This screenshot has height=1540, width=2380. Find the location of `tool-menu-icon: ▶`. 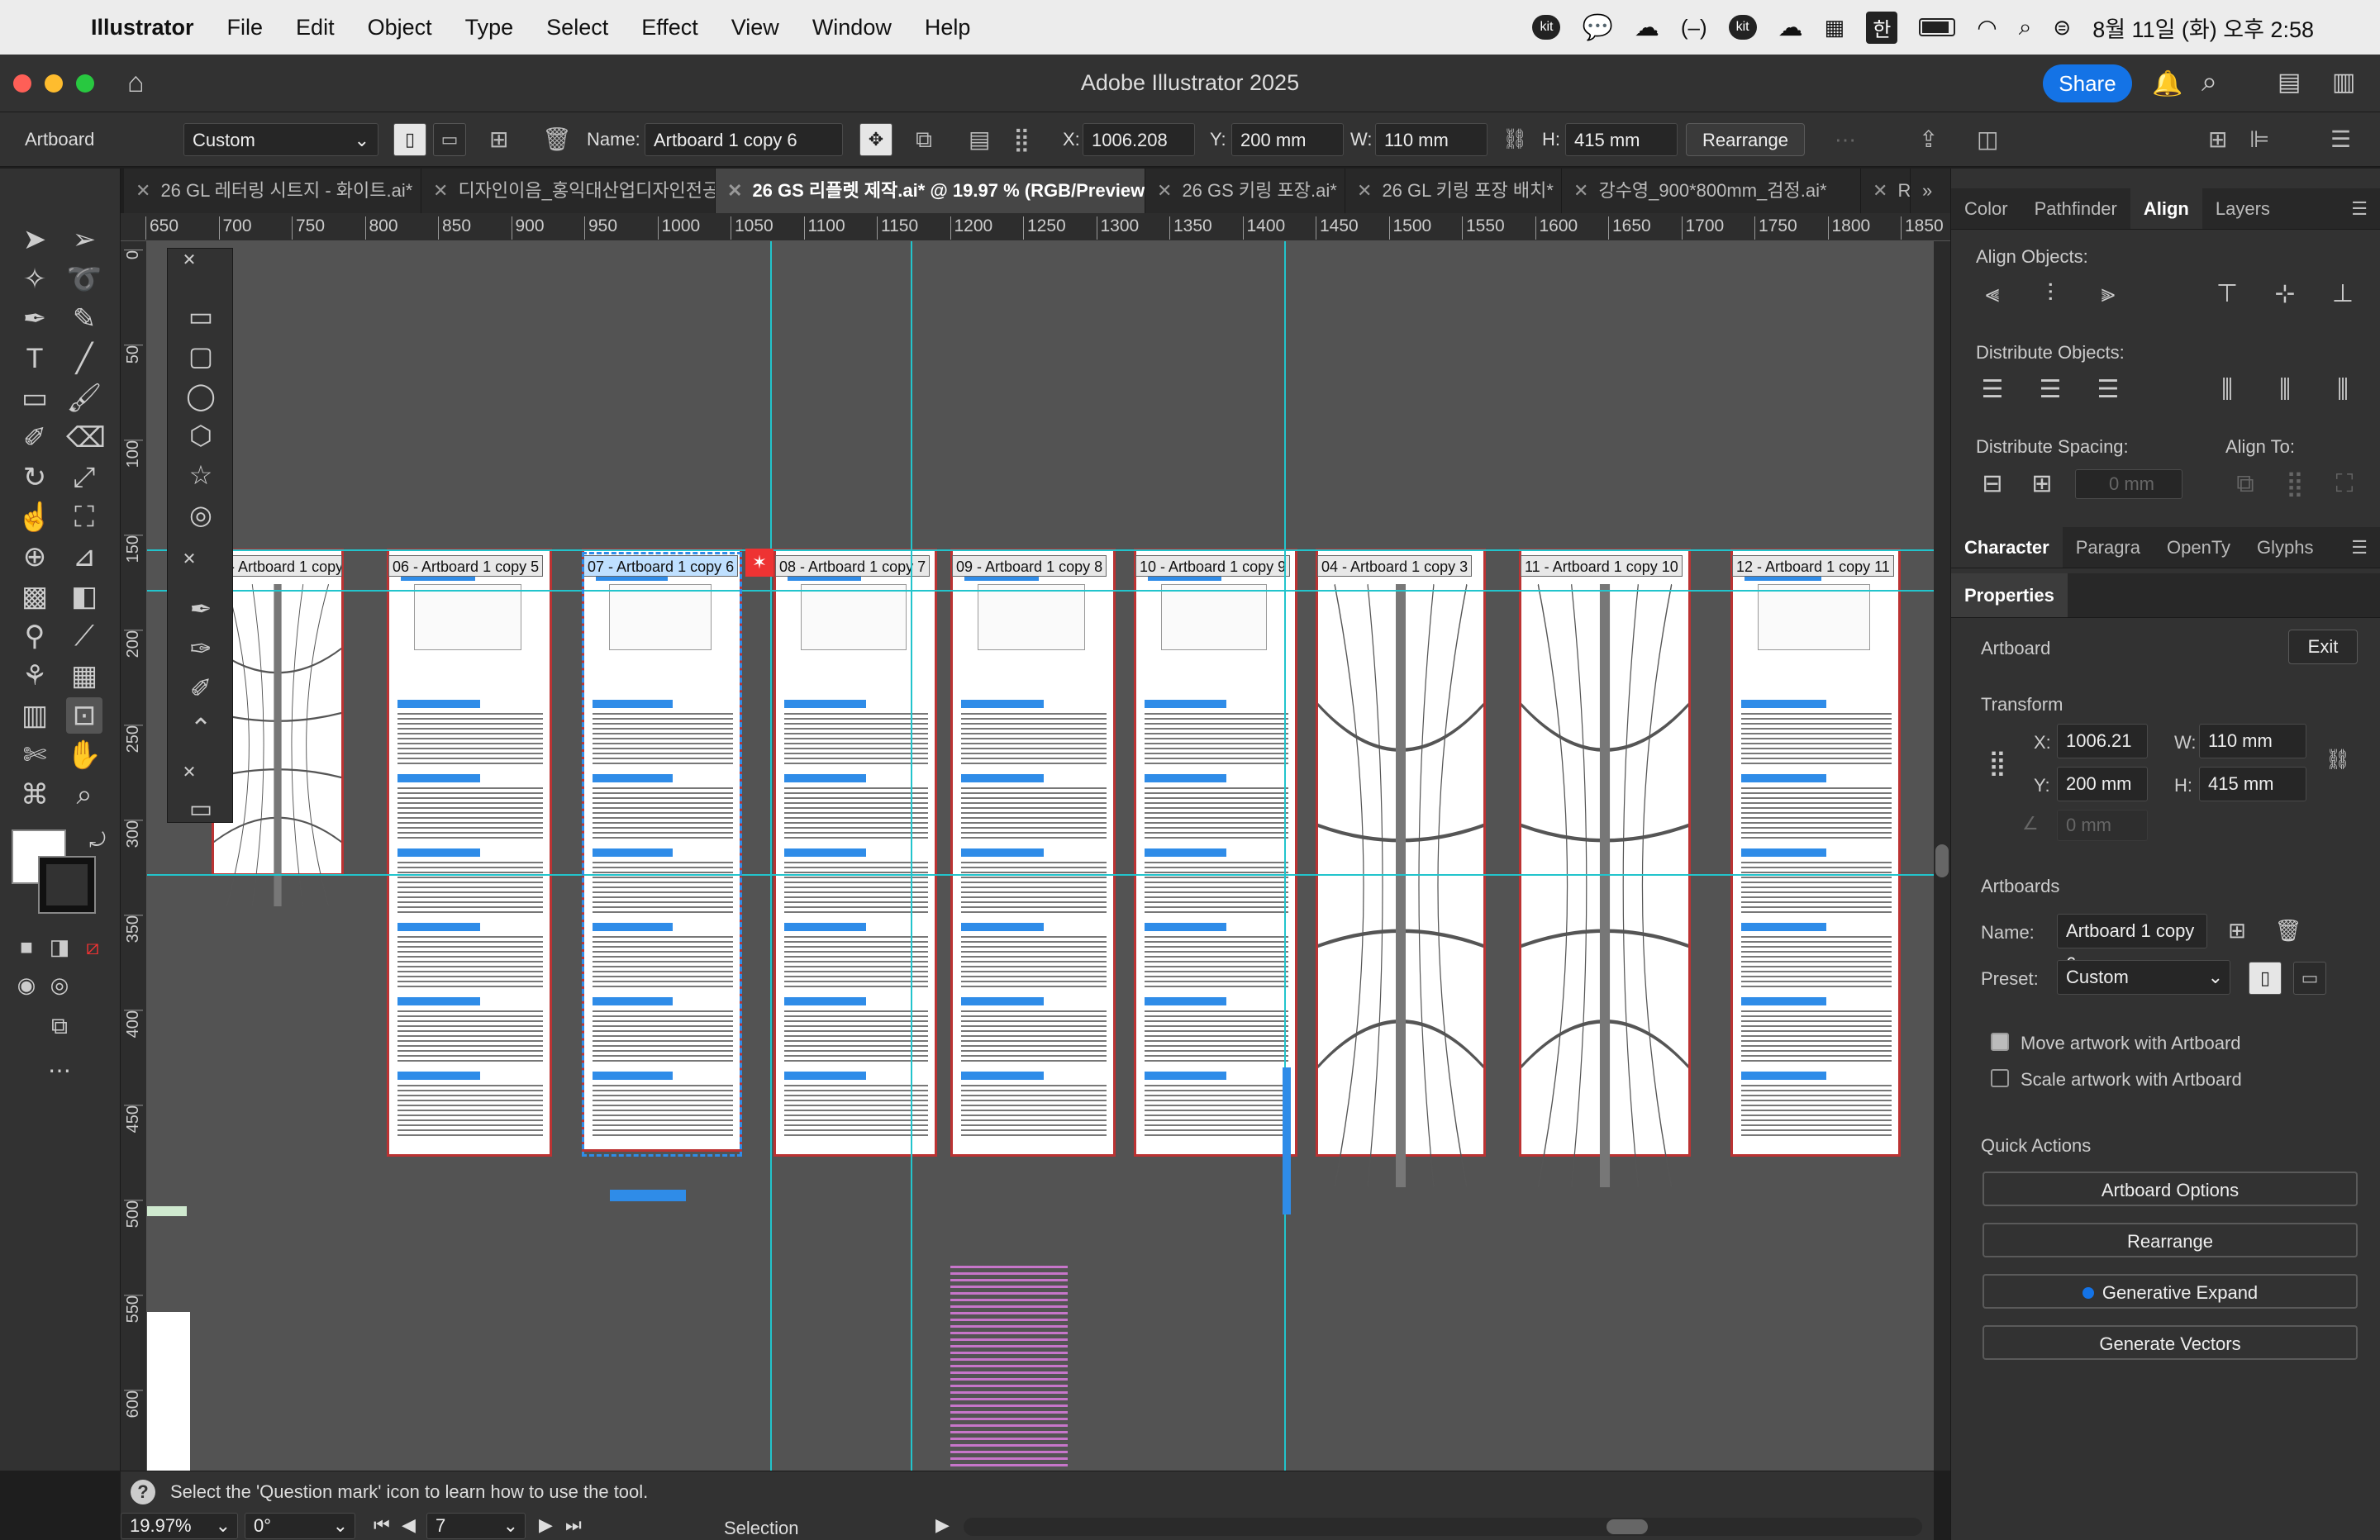

tool-menu-icon: ▶ is located at coordinates (942, 1525).